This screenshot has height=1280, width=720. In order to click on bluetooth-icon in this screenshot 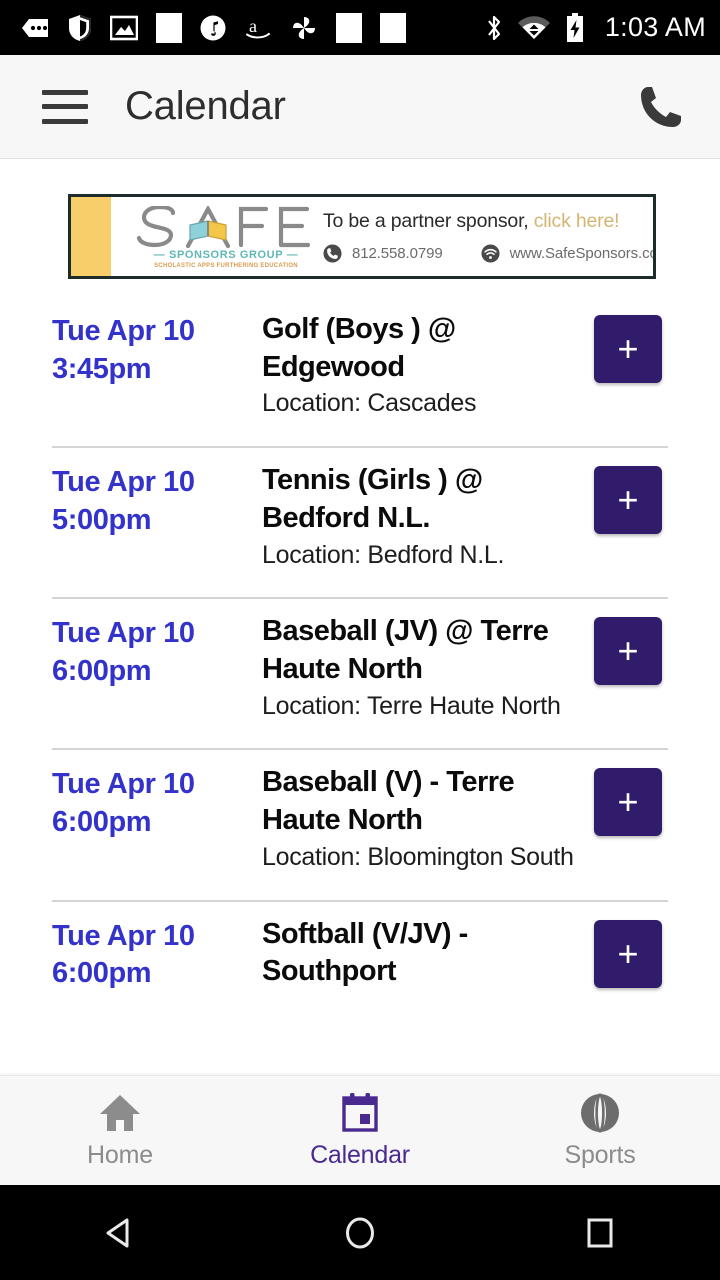, I will do `click(493, 27)`.